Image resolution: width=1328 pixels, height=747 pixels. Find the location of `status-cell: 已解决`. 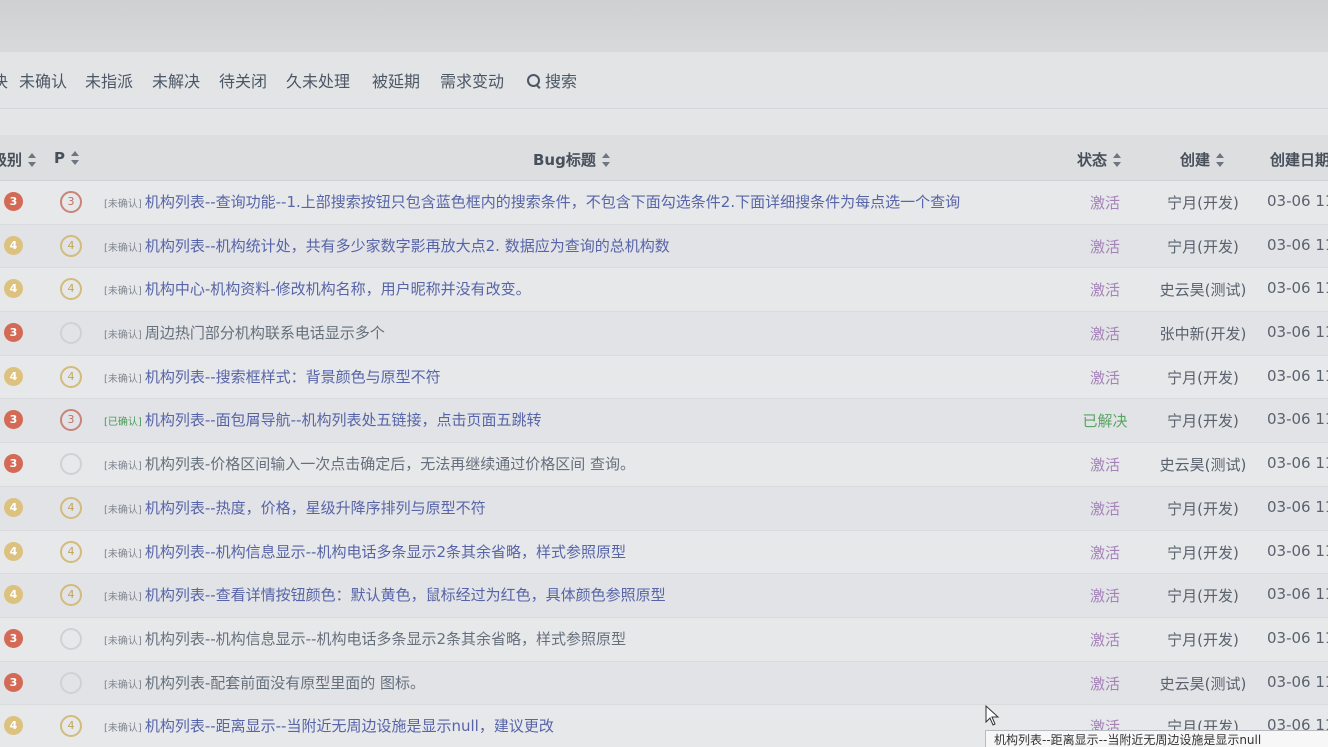

status-cell: 已解决 is located at coordinates (1105, 421).